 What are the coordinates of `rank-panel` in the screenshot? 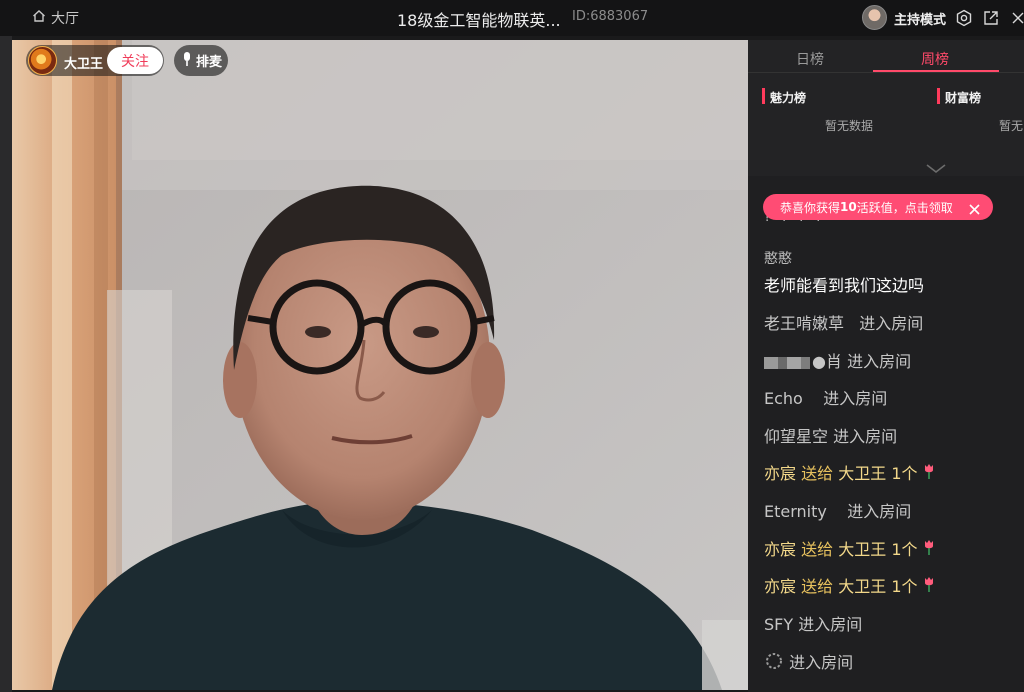 It's located at (886, 108).